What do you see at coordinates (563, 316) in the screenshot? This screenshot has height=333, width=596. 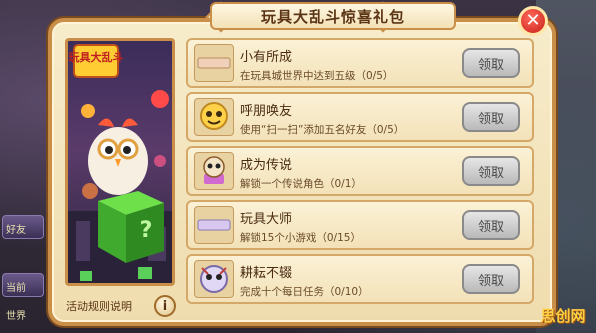 I see `site-watermark: 思创网` at bounding box center [563, 316].